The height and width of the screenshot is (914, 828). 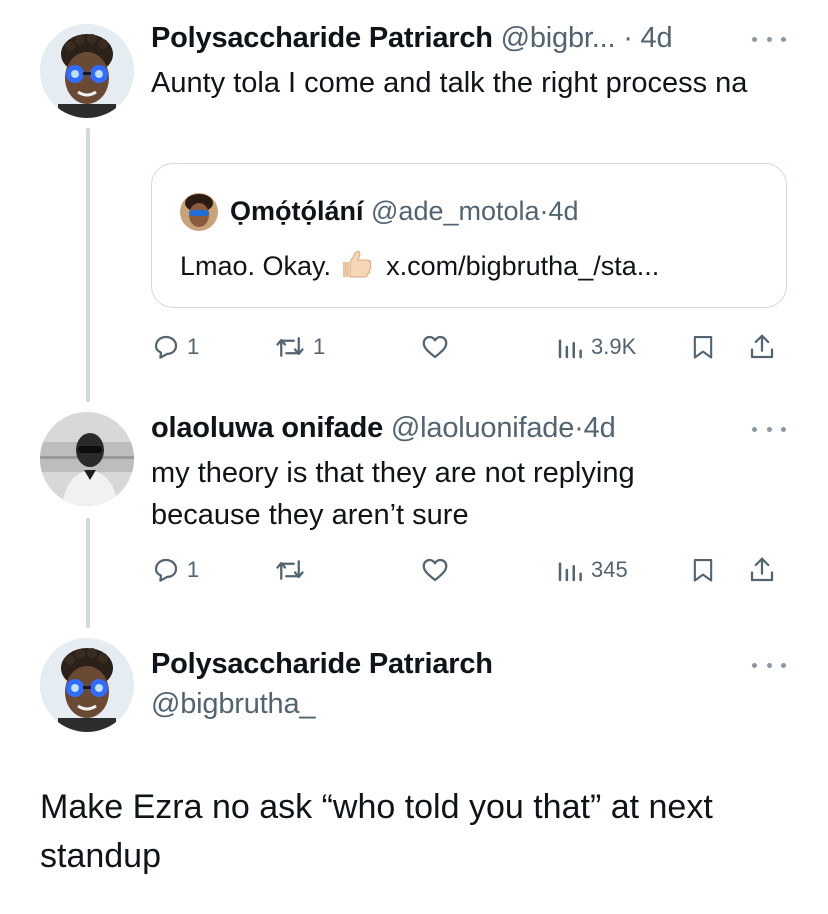 I want to click on tweet-2-header: olaoluwa onifade @laoluonifade·4d, so click(x=383, y=428).